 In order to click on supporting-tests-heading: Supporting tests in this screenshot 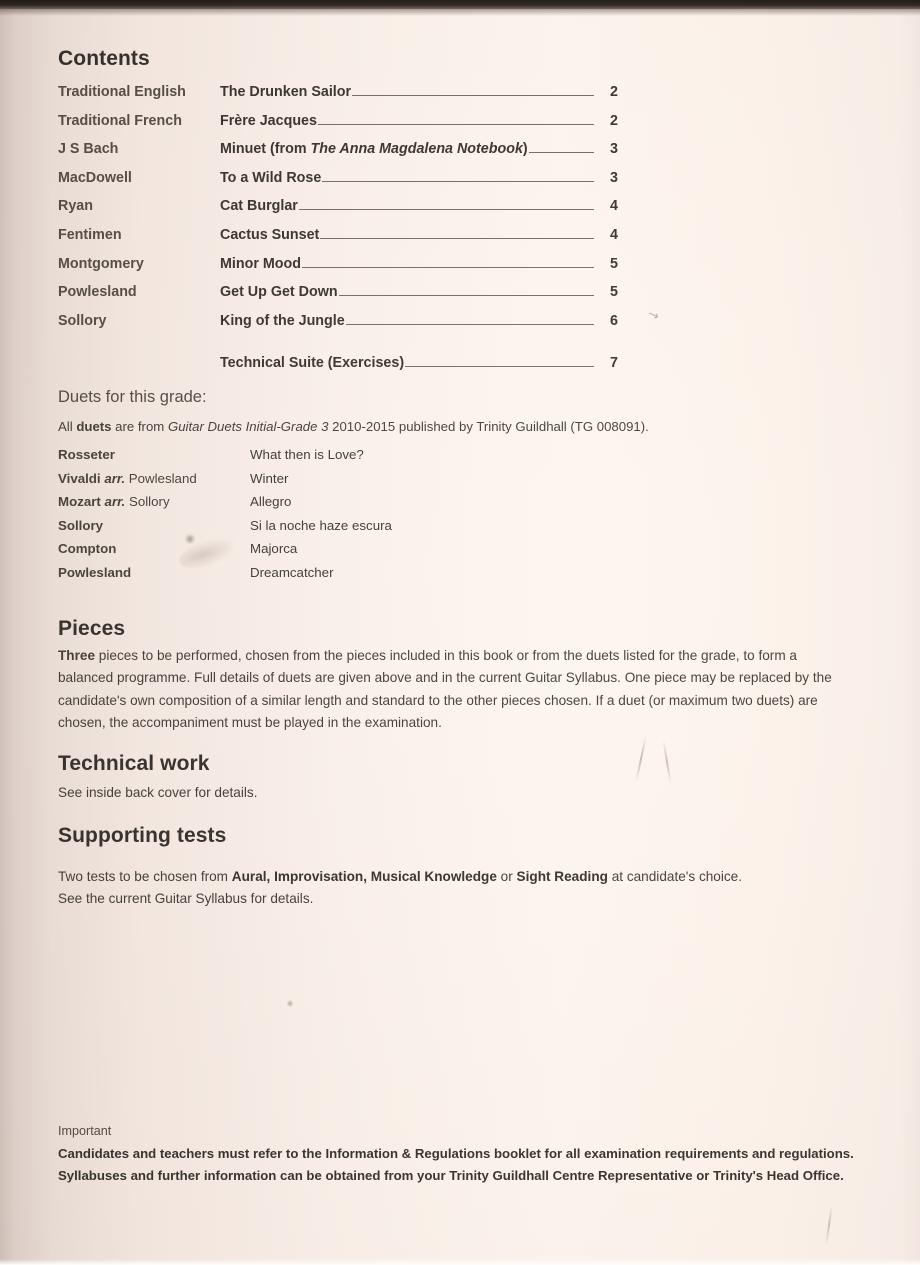, I will do `click(142, 835)`.